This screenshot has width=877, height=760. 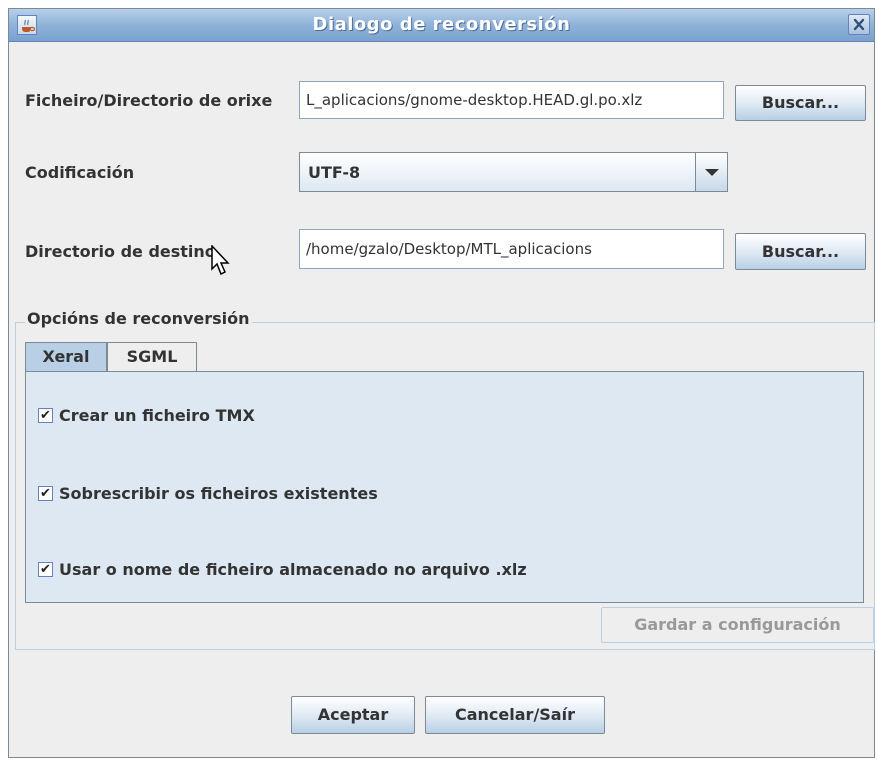 I want to click on chevron-down-icon, so click(x=712, y=172).